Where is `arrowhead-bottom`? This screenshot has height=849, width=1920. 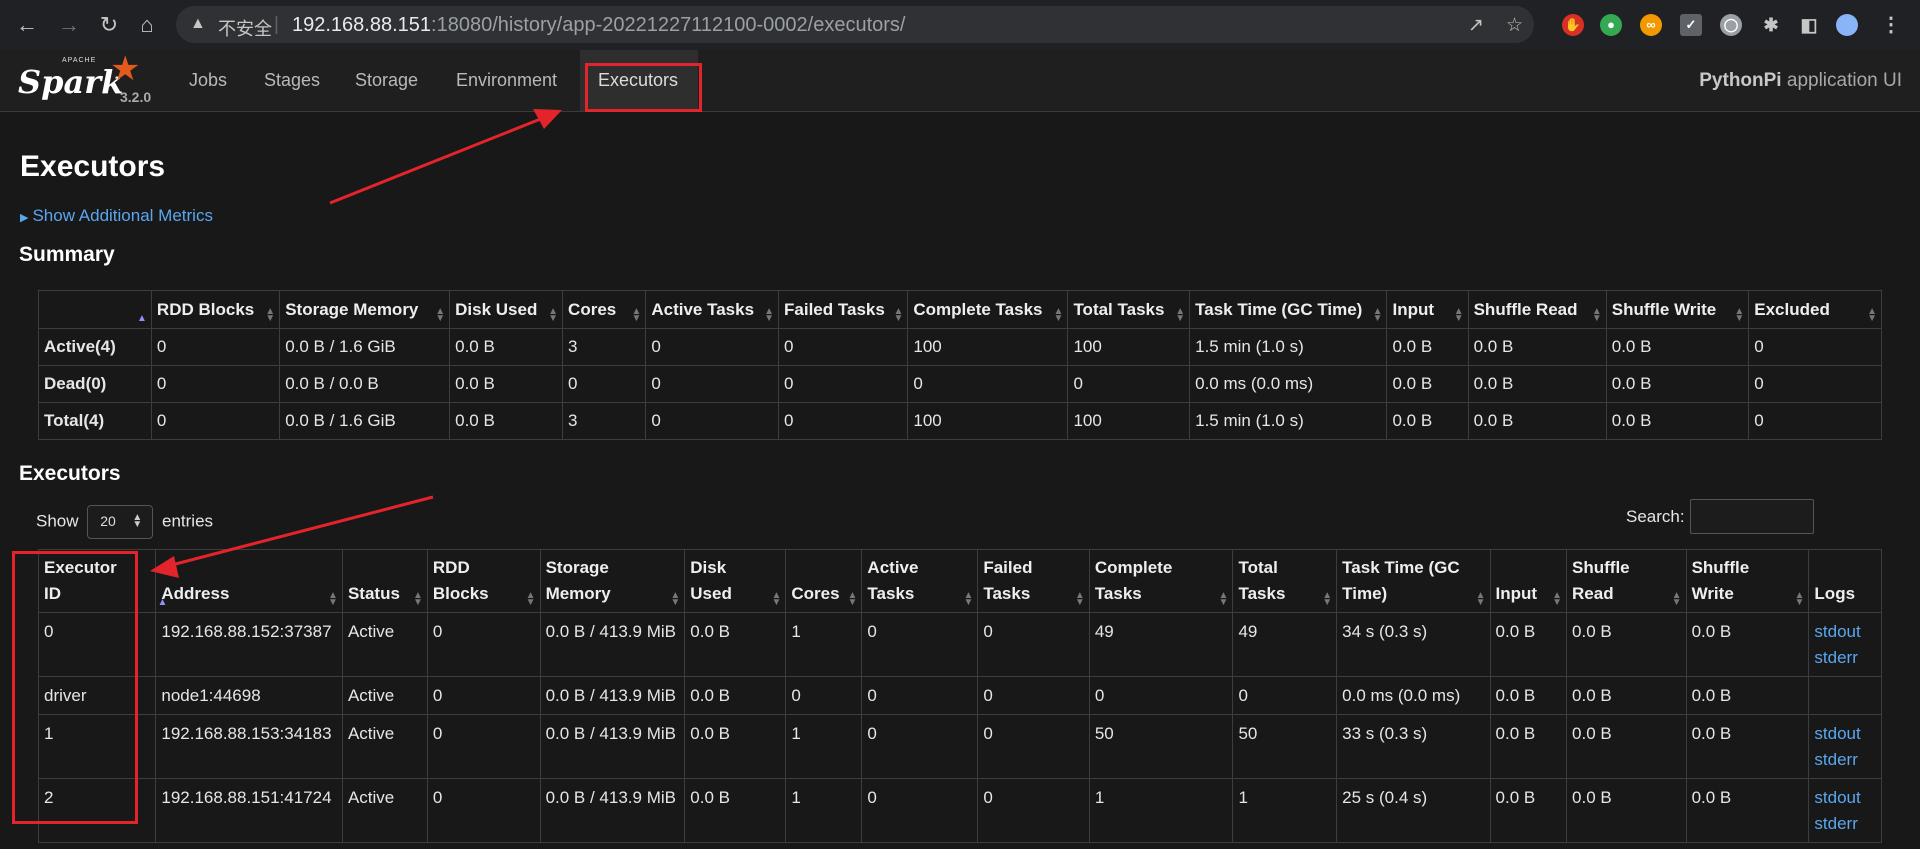
arrowhead-bottom is located at coordinates (164, 567).